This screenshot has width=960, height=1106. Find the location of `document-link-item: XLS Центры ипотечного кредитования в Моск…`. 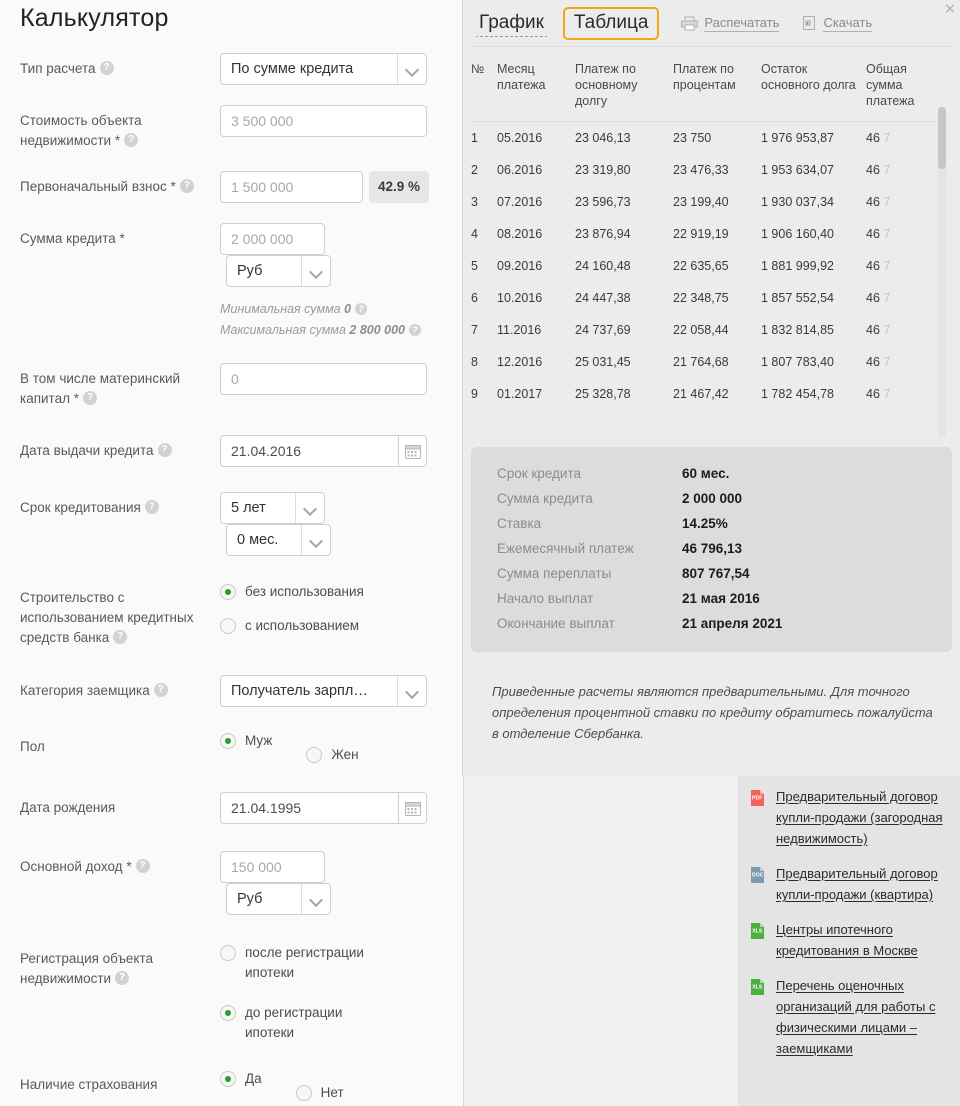

document-link-item: XLS Центры ипотечного кредитования в Моск… is located at coordinates (848, 940).